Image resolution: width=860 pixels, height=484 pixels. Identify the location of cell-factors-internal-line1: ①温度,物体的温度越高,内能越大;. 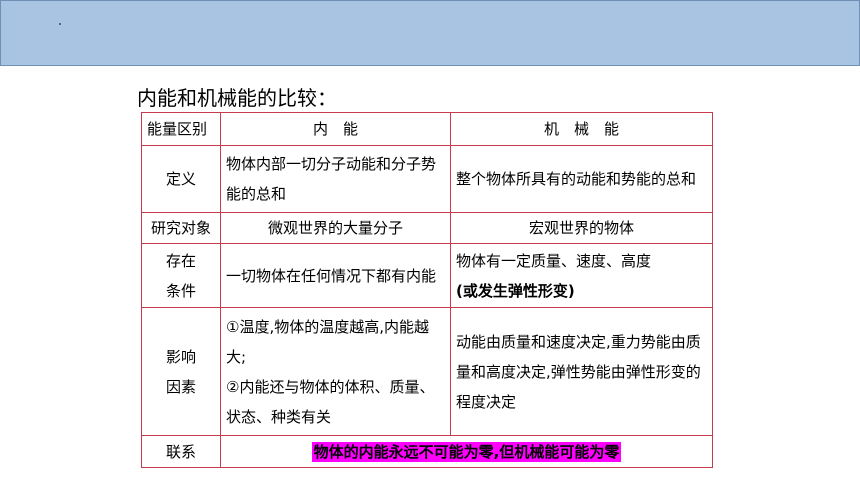
(327, 341).